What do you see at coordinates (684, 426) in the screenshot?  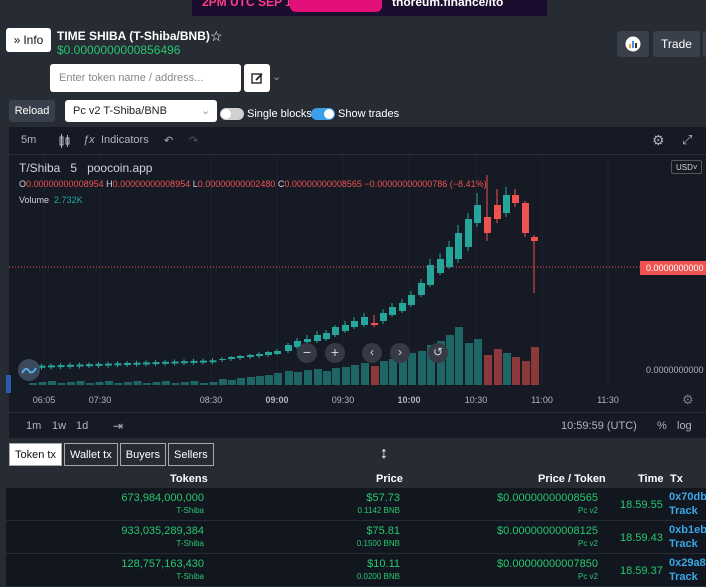 I see `log-toggle: log` at bounding box center [684, 426].